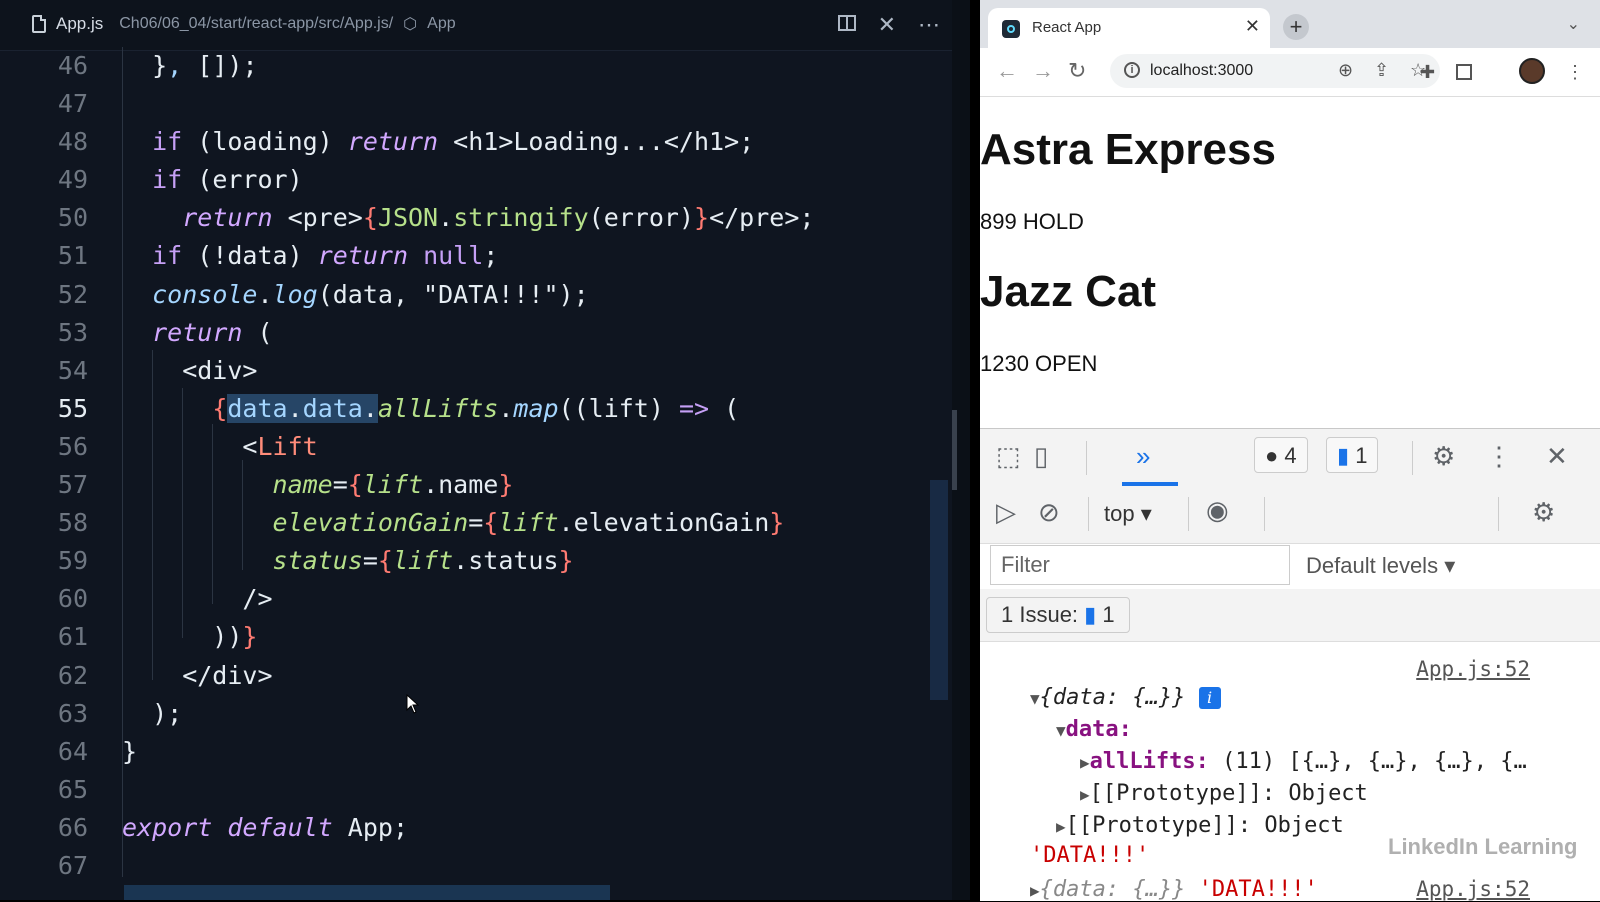 The image size is (1600, 902). I want to click on line-number: 59, so click(72, 561).